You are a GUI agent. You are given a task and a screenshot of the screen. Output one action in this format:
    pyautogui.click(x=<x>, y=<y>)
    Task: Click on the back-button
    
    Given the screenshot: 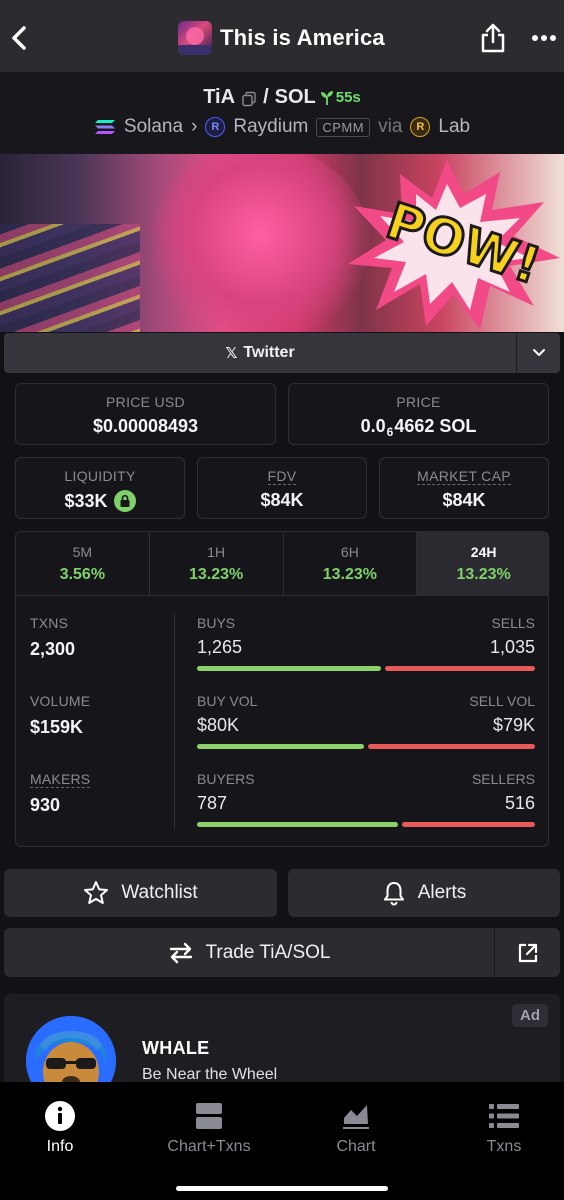 What is the action you would take?
    pyautogui.click(x=20, y=38)
    